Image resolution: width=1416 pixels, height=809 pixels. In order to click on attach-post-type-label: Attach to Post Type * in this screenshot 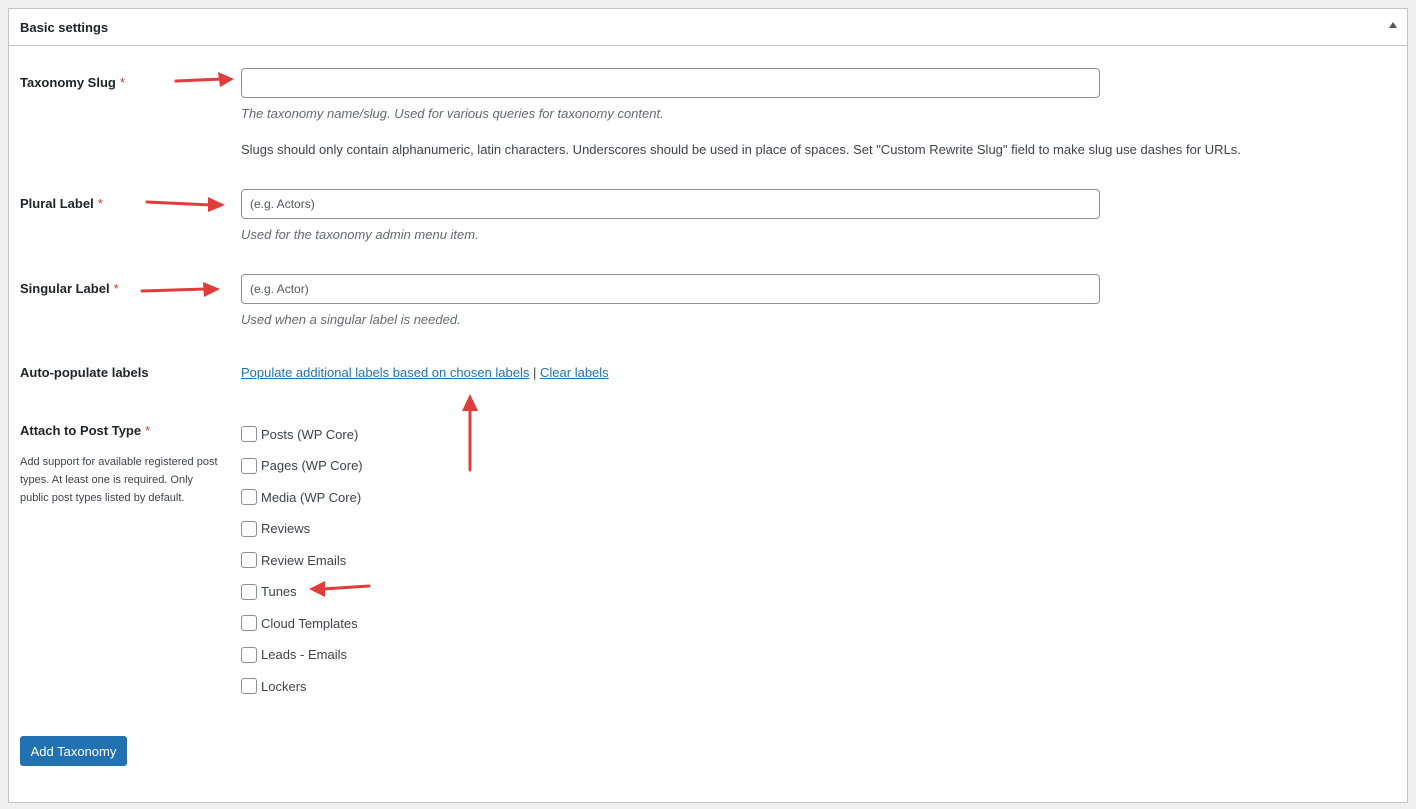, I will do `click(85, 430)`.